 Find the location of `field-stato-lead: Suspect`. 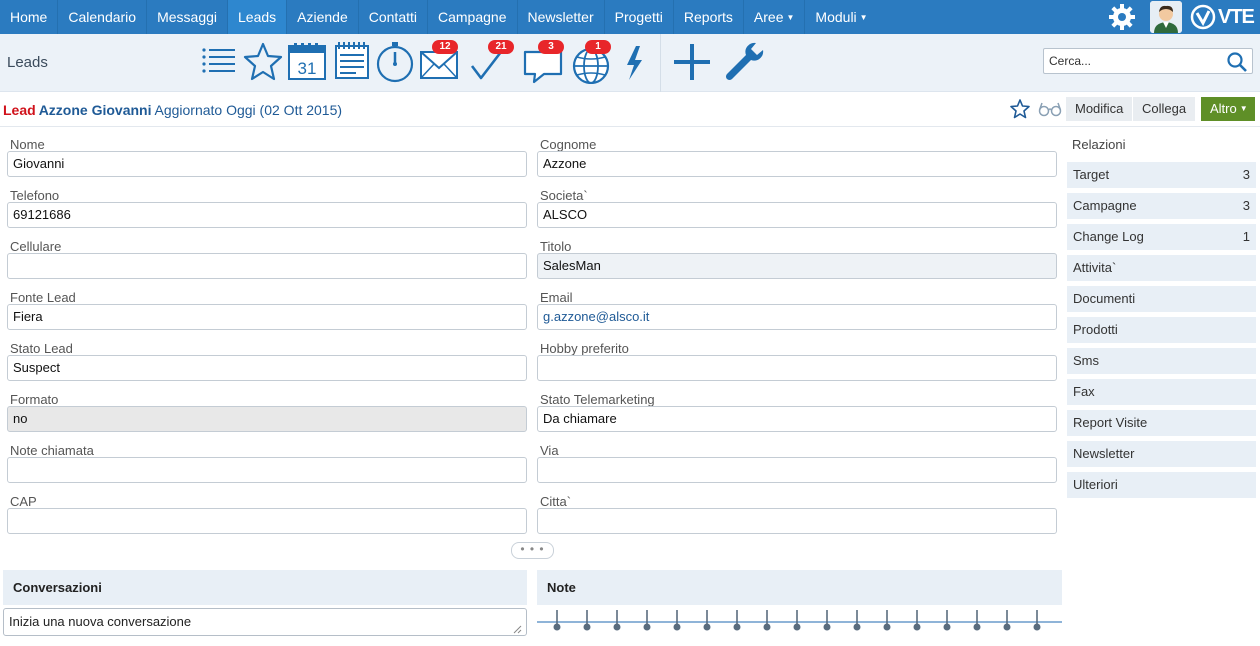

field-stato-lead: Suspect is located at coordinates (267, 368).